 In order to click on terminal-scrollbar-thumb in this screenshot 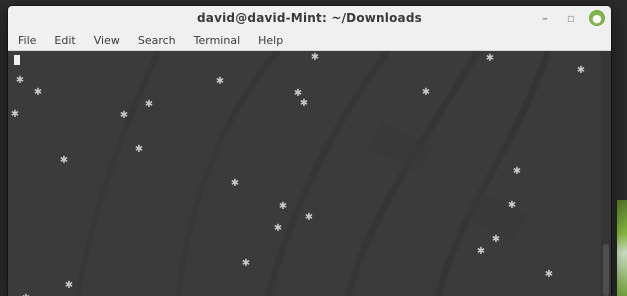, I will do `click(606, 270)`.